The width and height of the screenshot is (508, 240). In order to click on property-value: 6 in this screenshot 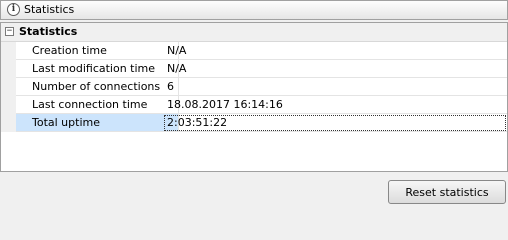, I will do `click(335, 87)`.